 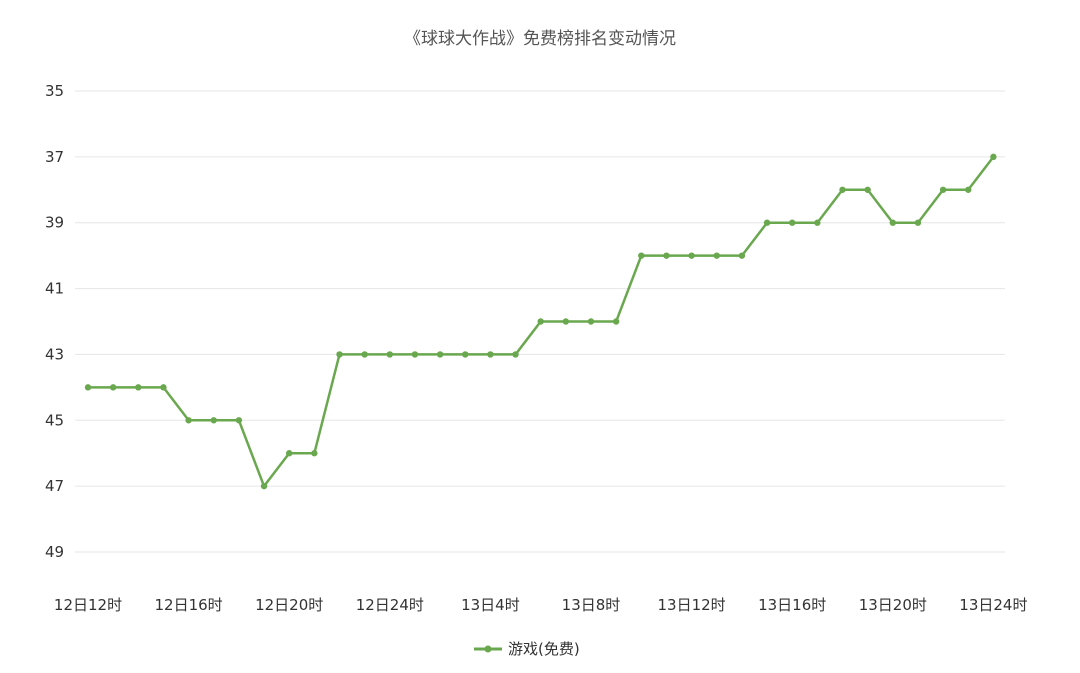 I want to click on y-tick-label: 47, so click(x=54, y=486).